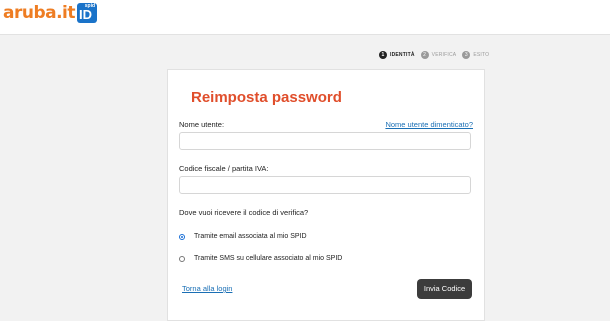 The height and width of the screenshot is (321, 610). What do you see at coordinates (424, 55) in the screenshot?
I see `step-number: 2` at bounding box center [424, 55].